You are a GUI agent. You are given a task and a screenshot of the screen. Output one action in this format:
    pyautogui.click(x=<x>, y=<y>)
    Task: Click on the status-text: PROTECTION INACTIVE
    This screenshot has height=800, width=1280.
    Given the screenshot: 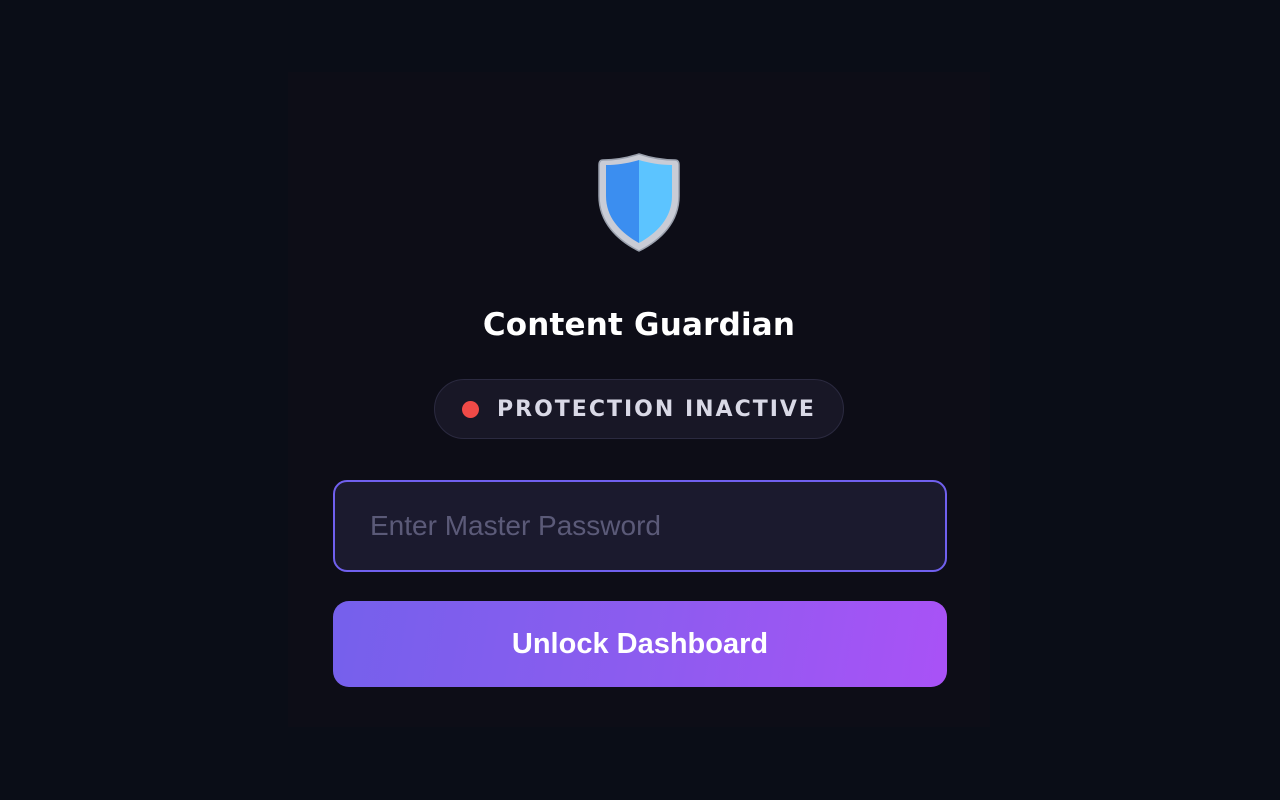 What is the action you would take?
    pyautogui.click(x=656, y=409)
    